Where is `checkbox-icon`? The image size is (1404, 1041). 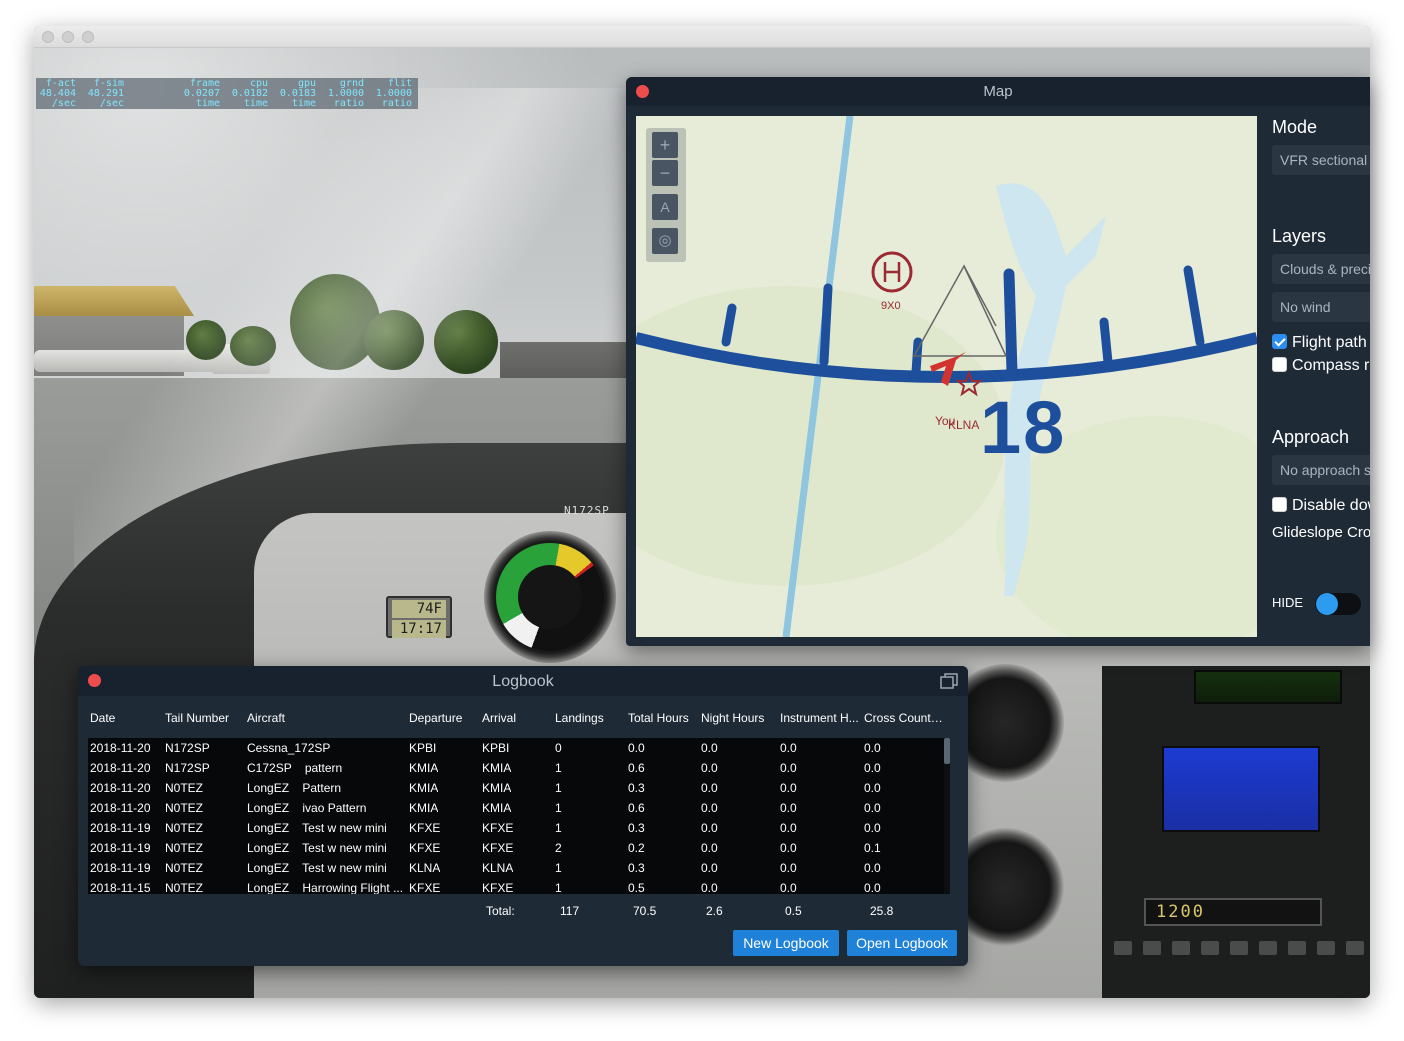 checkbox-icon is located at coordinates (1279, 504).